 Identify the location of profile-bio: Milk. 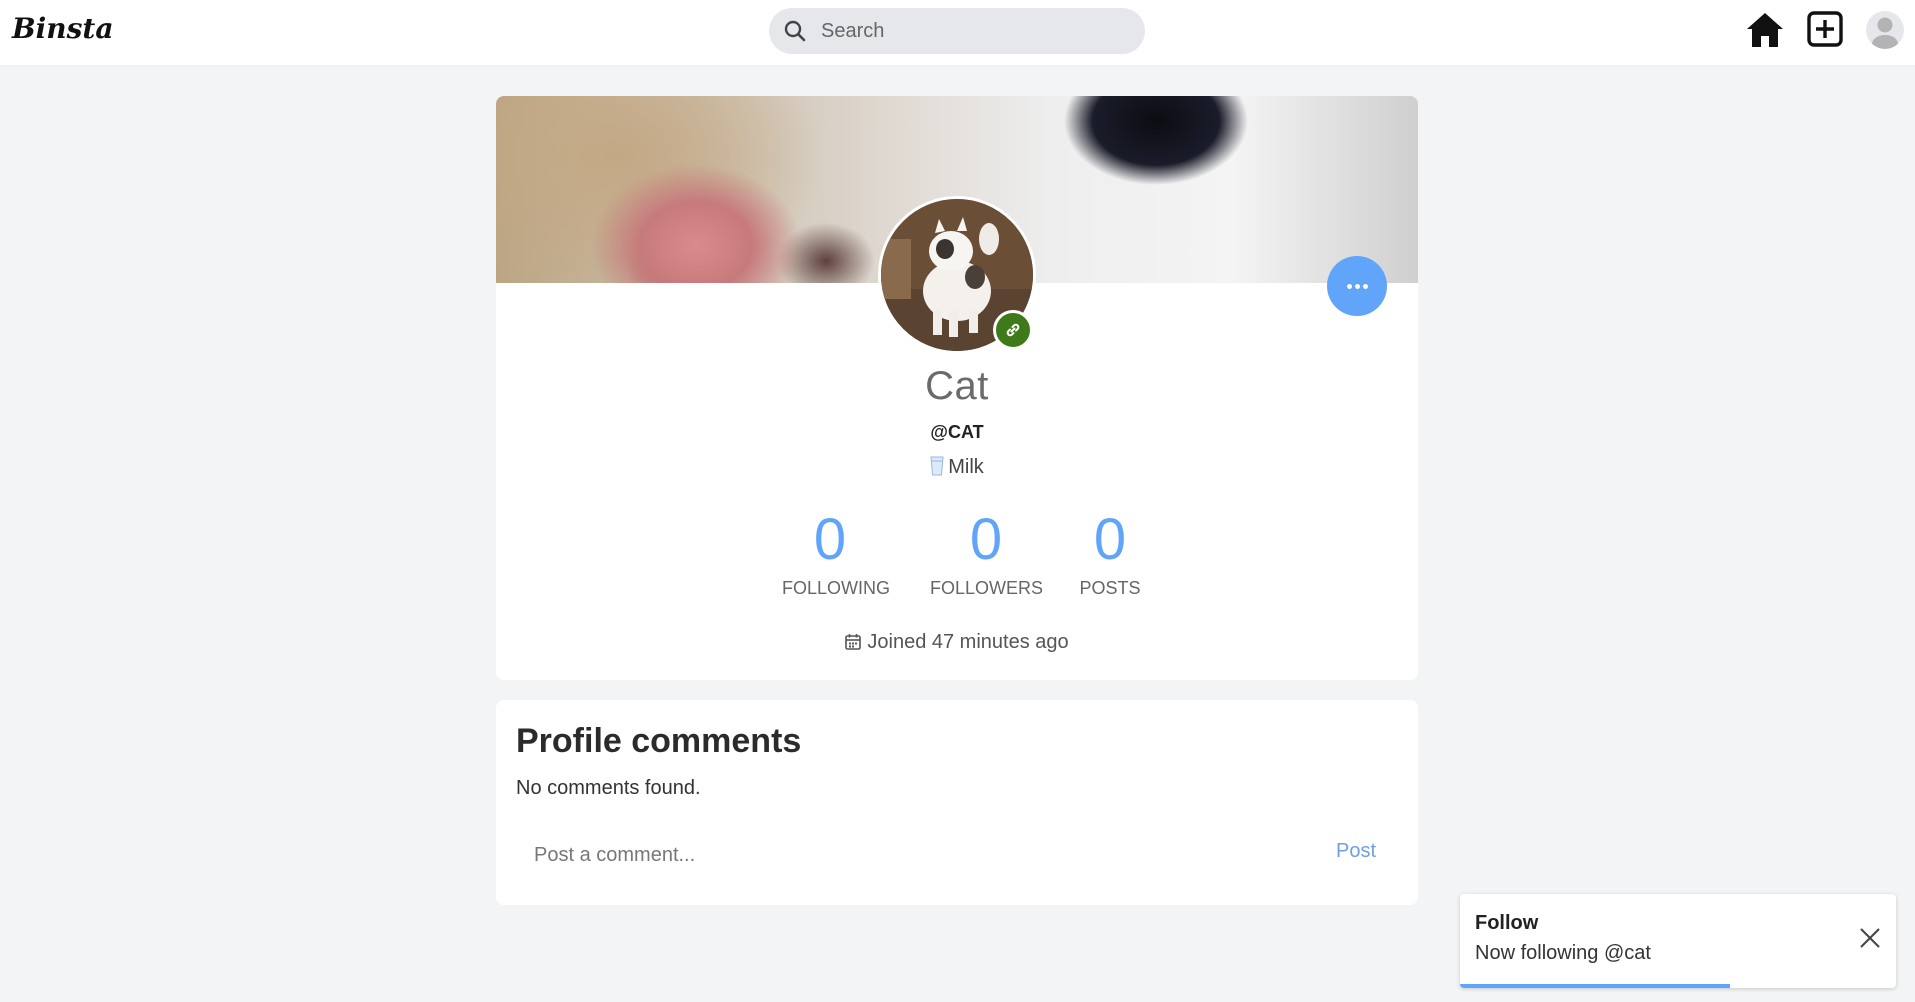
(957, 467).